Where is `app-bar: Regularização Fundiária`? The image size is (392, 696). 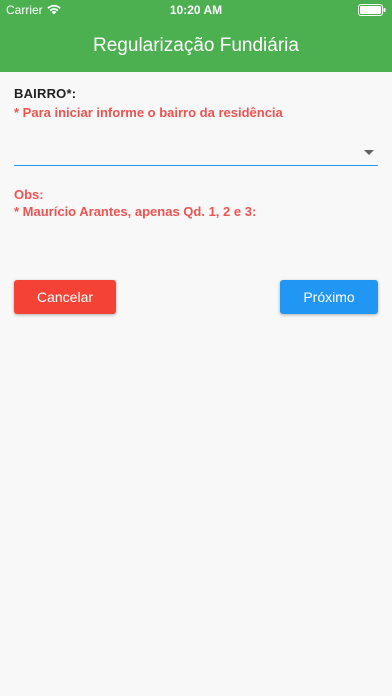 app-bar: Regularização Fundiária is located at coordinates (196, 46).